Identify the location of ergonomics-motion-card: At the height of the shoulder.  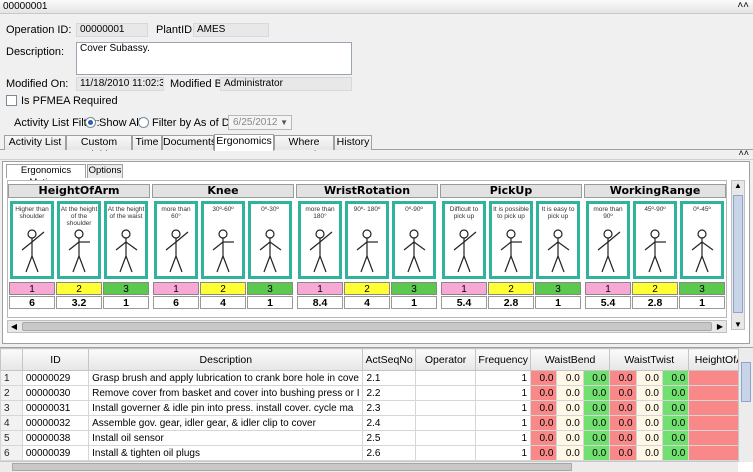
(79, 240).